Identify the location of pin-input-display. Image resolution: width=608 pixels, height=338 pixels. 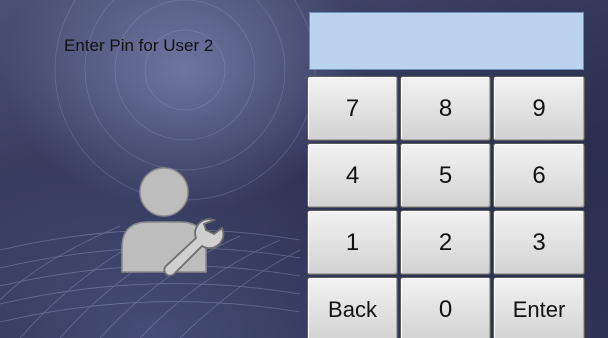
(446, 41).